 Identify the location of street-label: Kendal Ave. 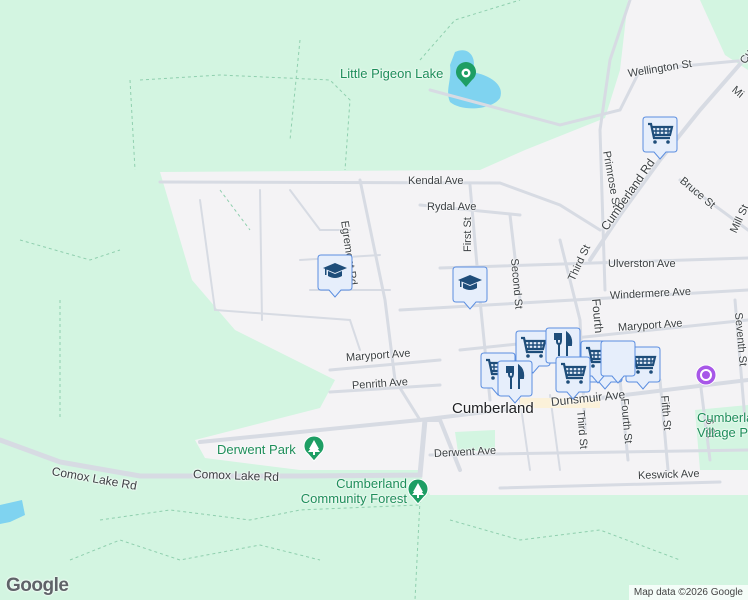
(436, 181).